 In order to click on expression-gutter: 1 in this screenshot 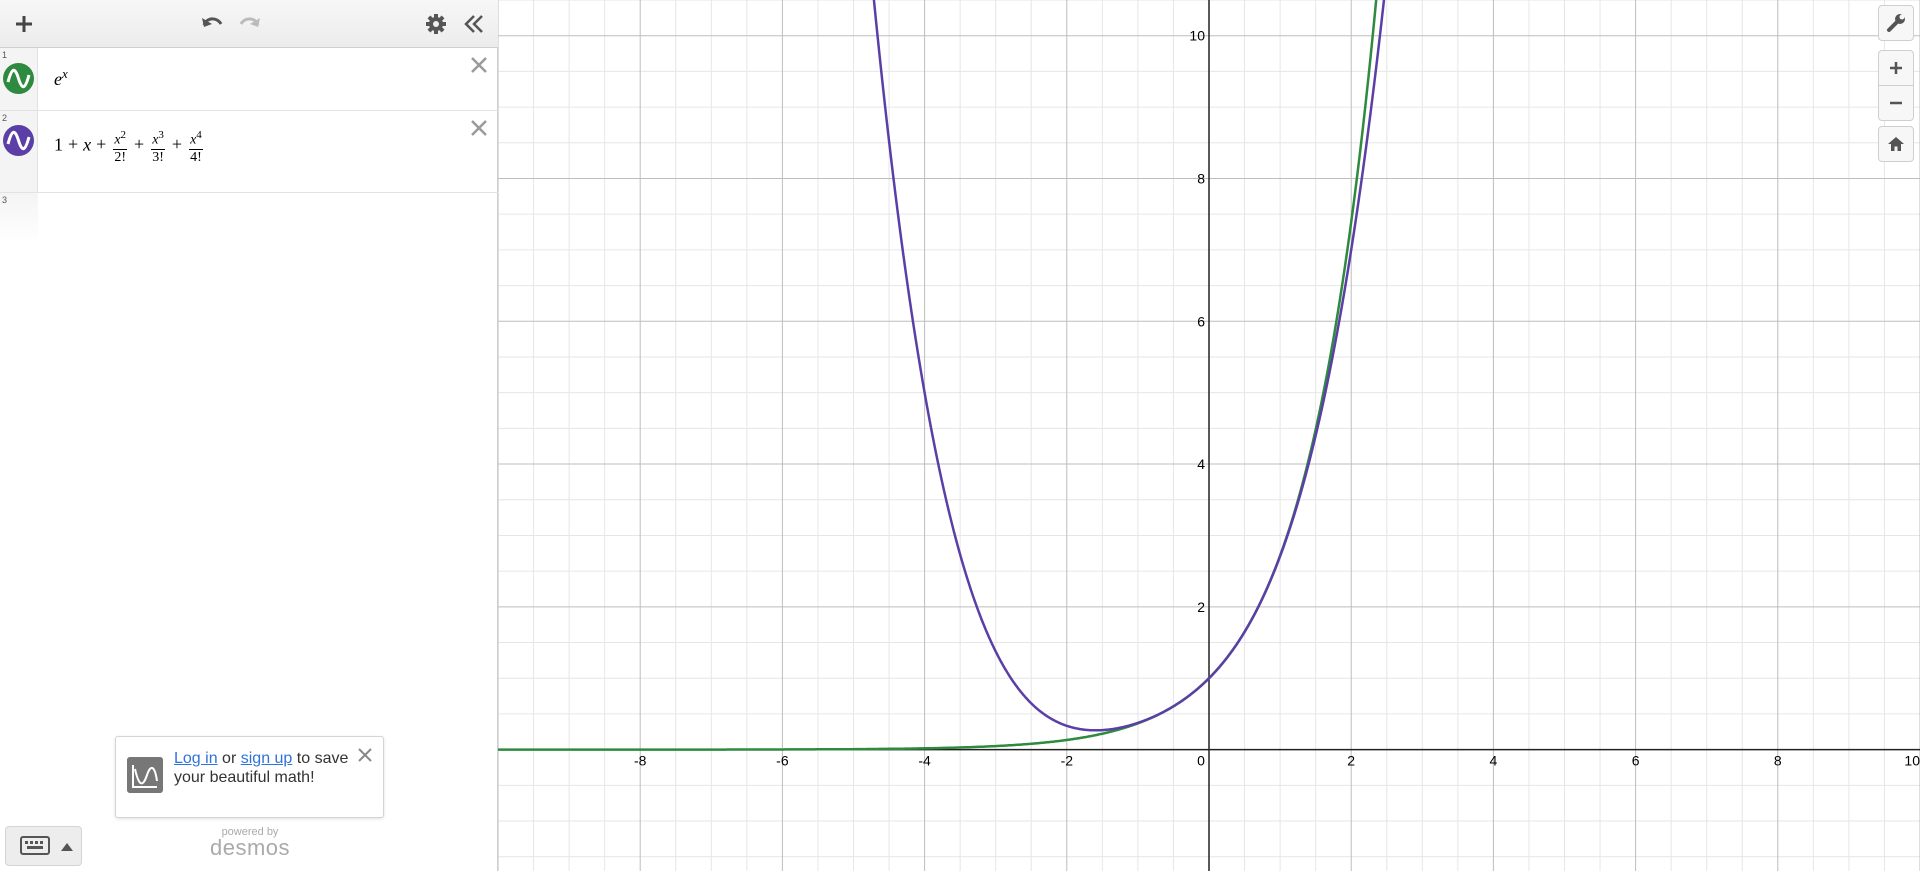, I will do `click(19, 79)`.